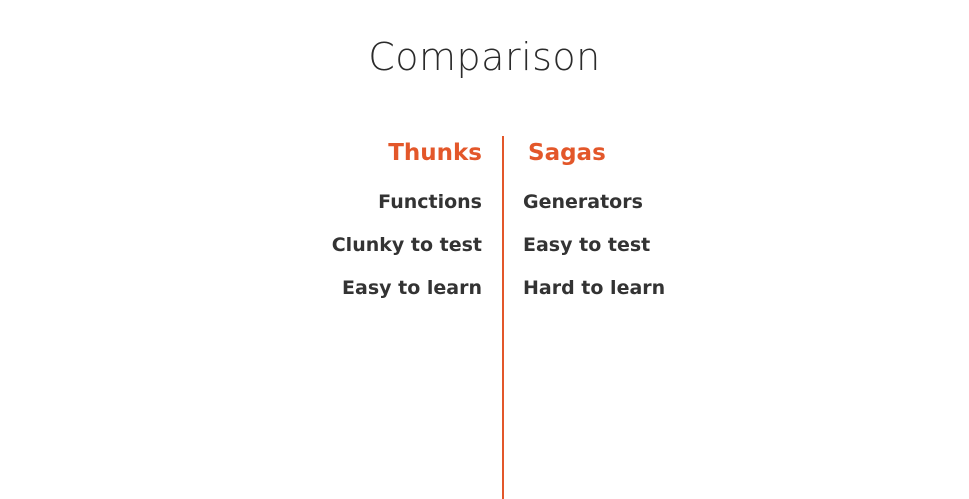  What do you see at coordinates (503, 317) in the screenshot?
I see `column-divider` at bounding box center [503, 317].